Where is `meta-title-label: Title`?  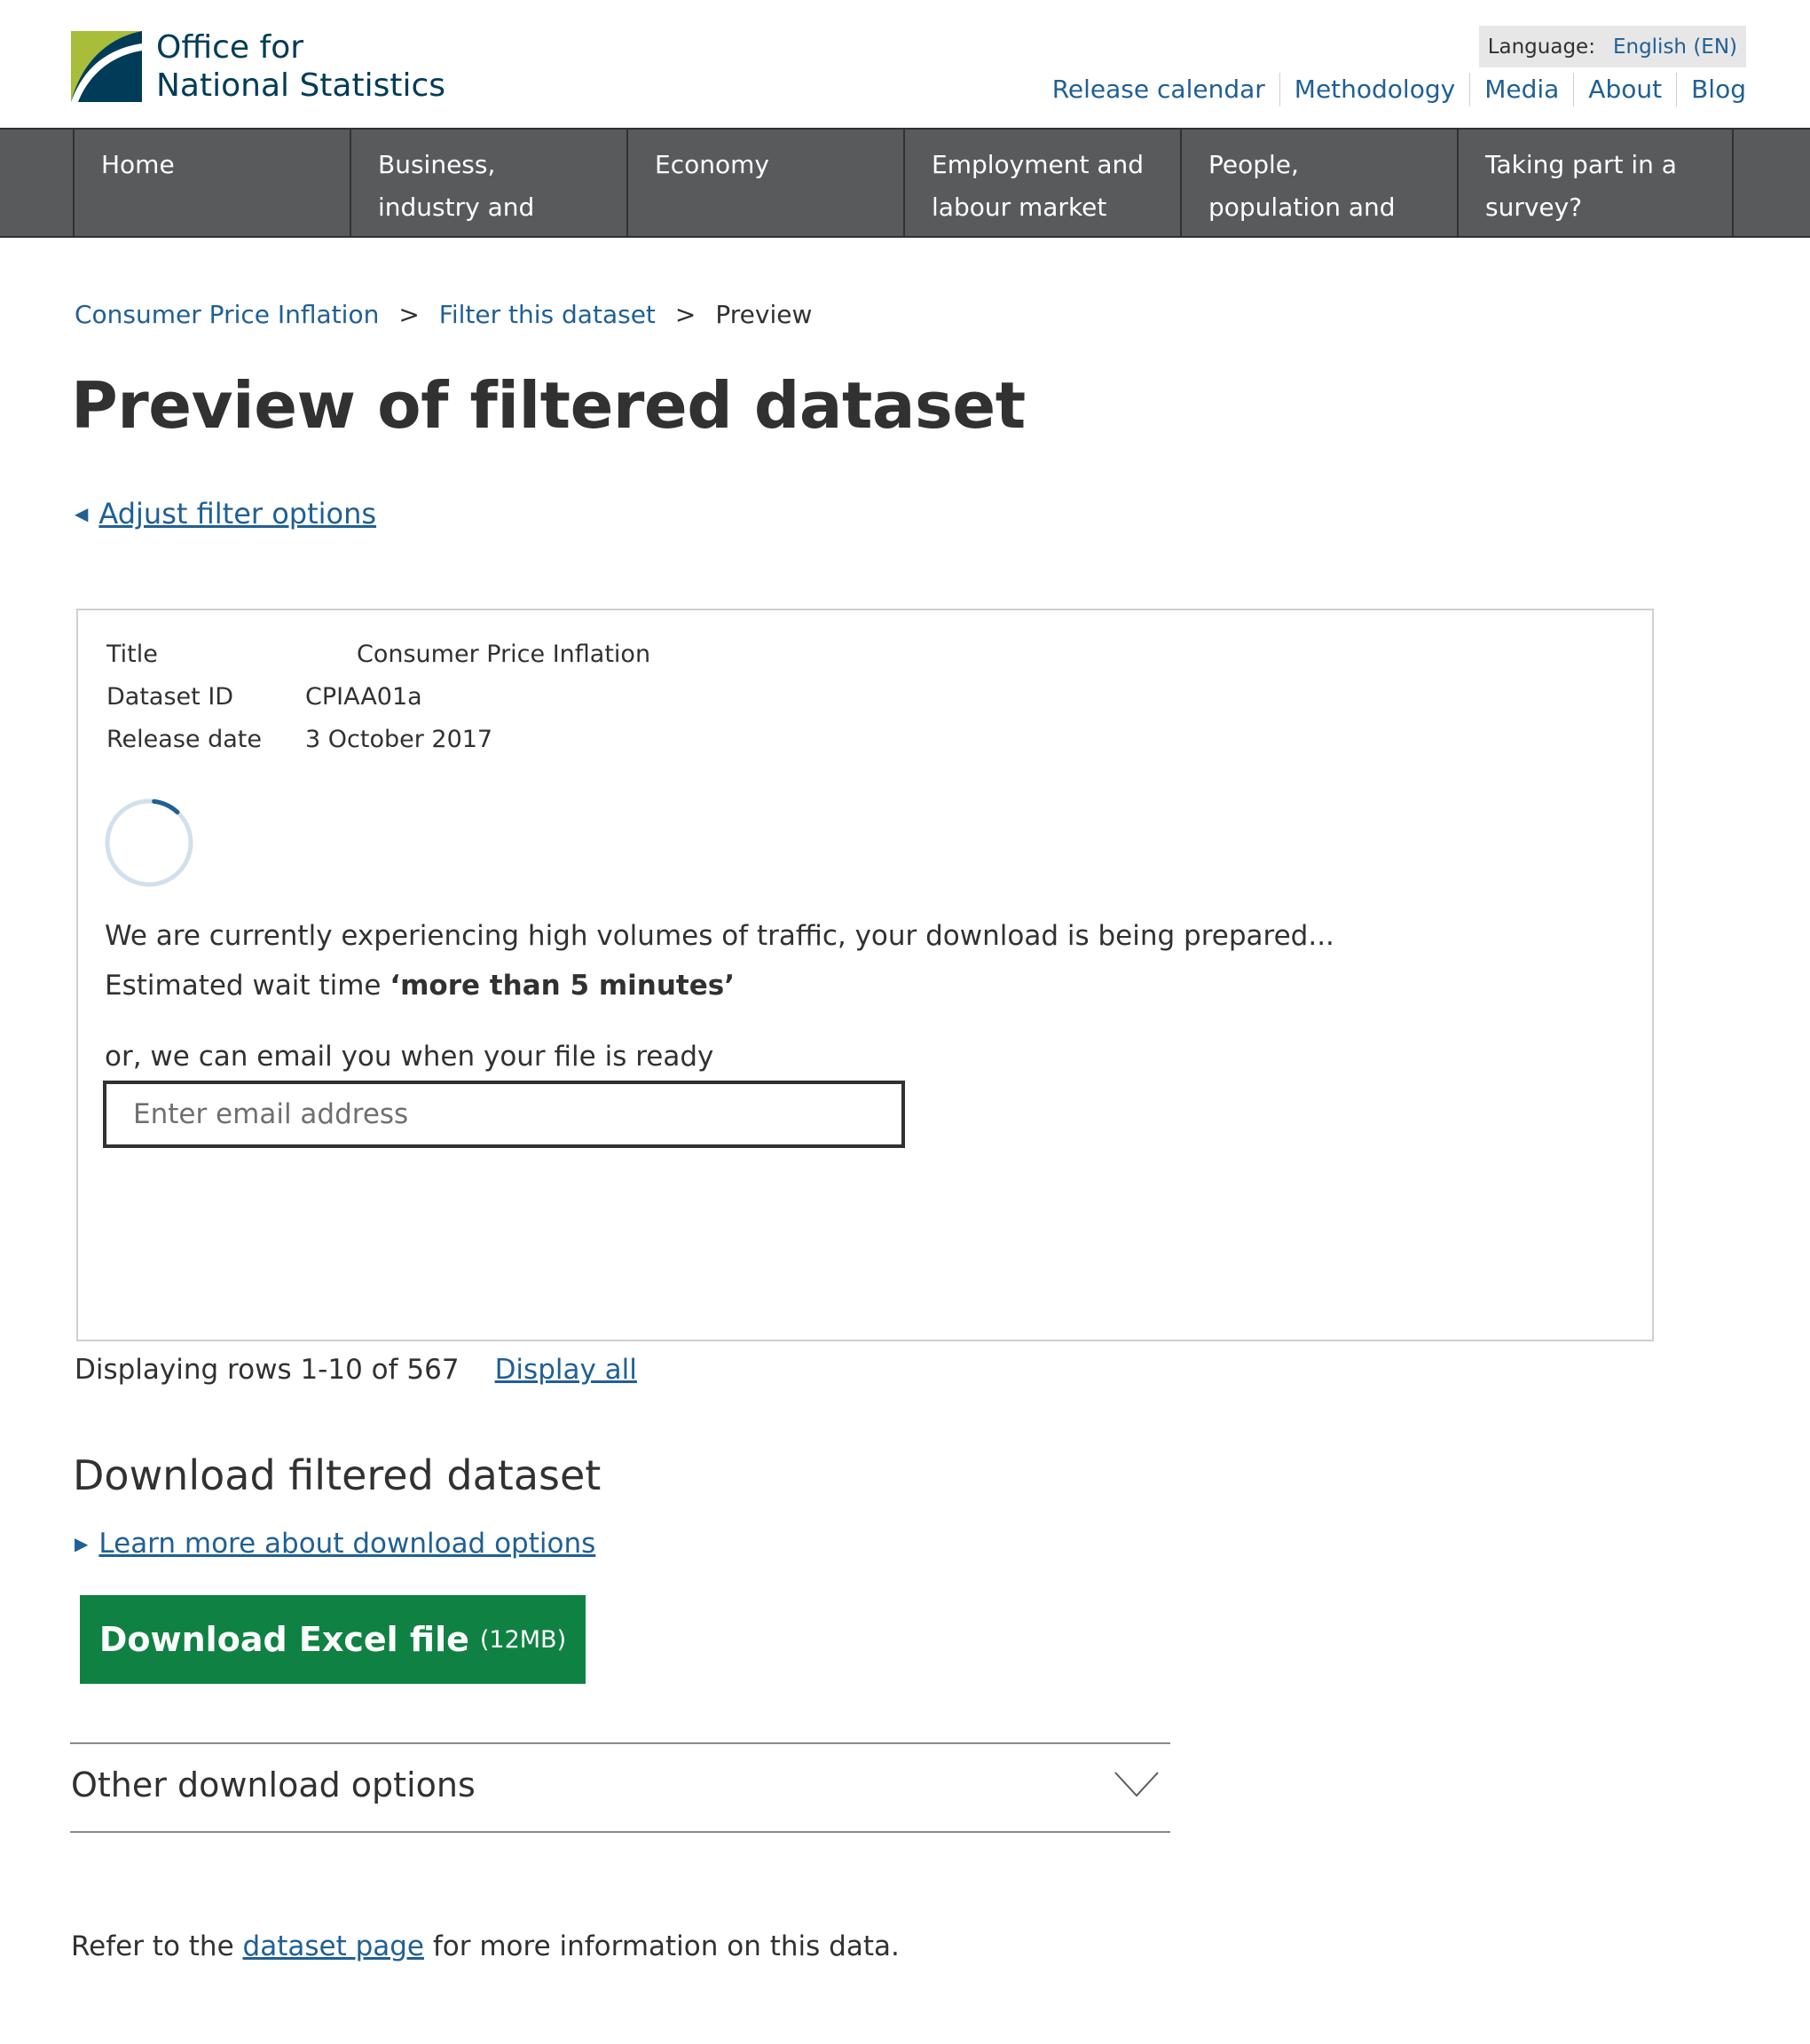
meta-title-label: Title is located at coordinates (132, 654).